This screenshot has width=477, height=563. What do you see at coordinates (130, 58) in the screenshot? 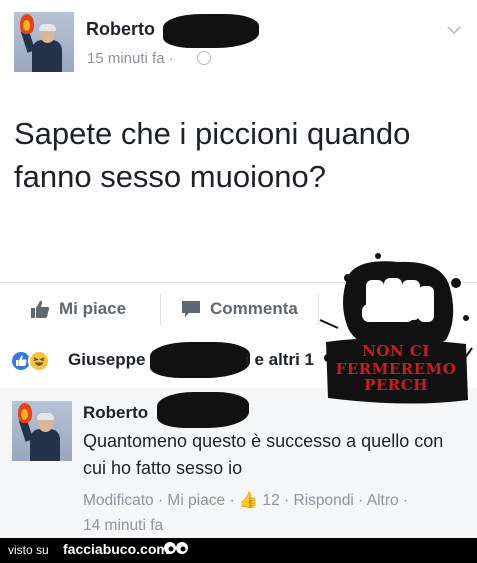
I see `post-timestamp: 15 minuti fa ·` at bounding box center [130, 58].